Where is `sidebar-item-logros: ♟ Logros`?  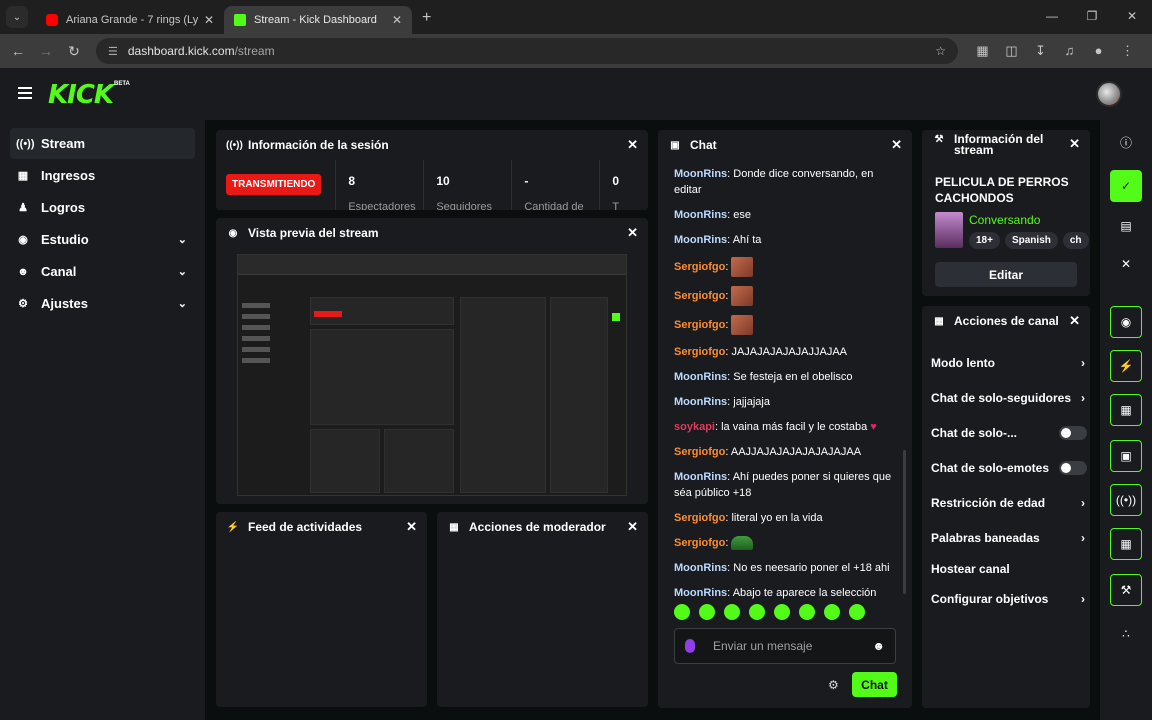
sidebar-item-logros: ♟ Logros is located at coordinates (102, 207).